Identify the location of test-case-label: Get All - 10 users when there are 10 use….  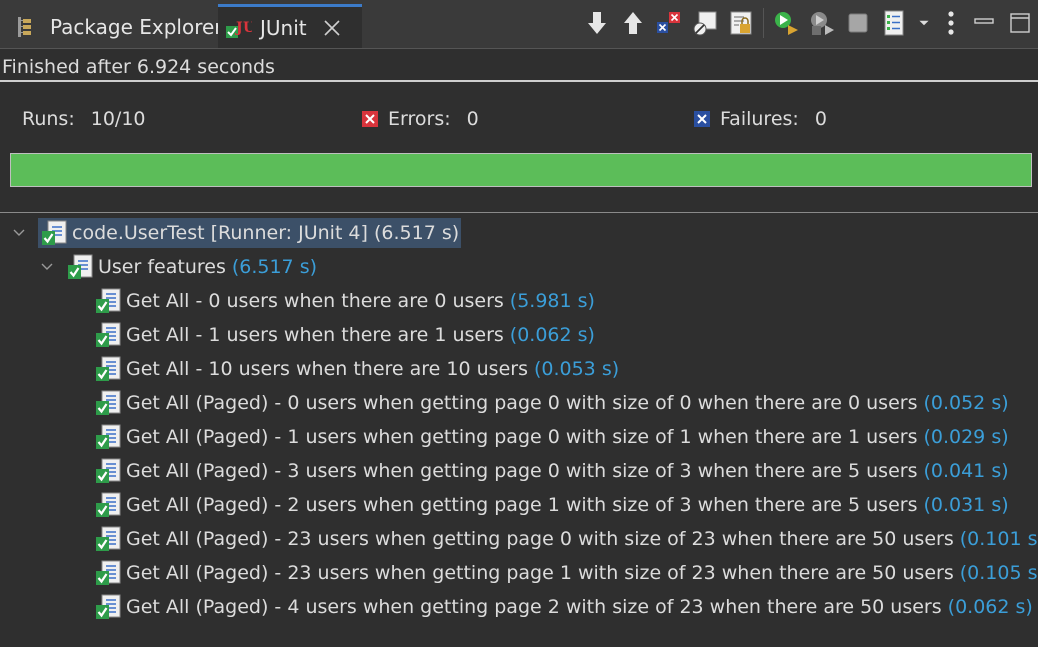
(327, 369).